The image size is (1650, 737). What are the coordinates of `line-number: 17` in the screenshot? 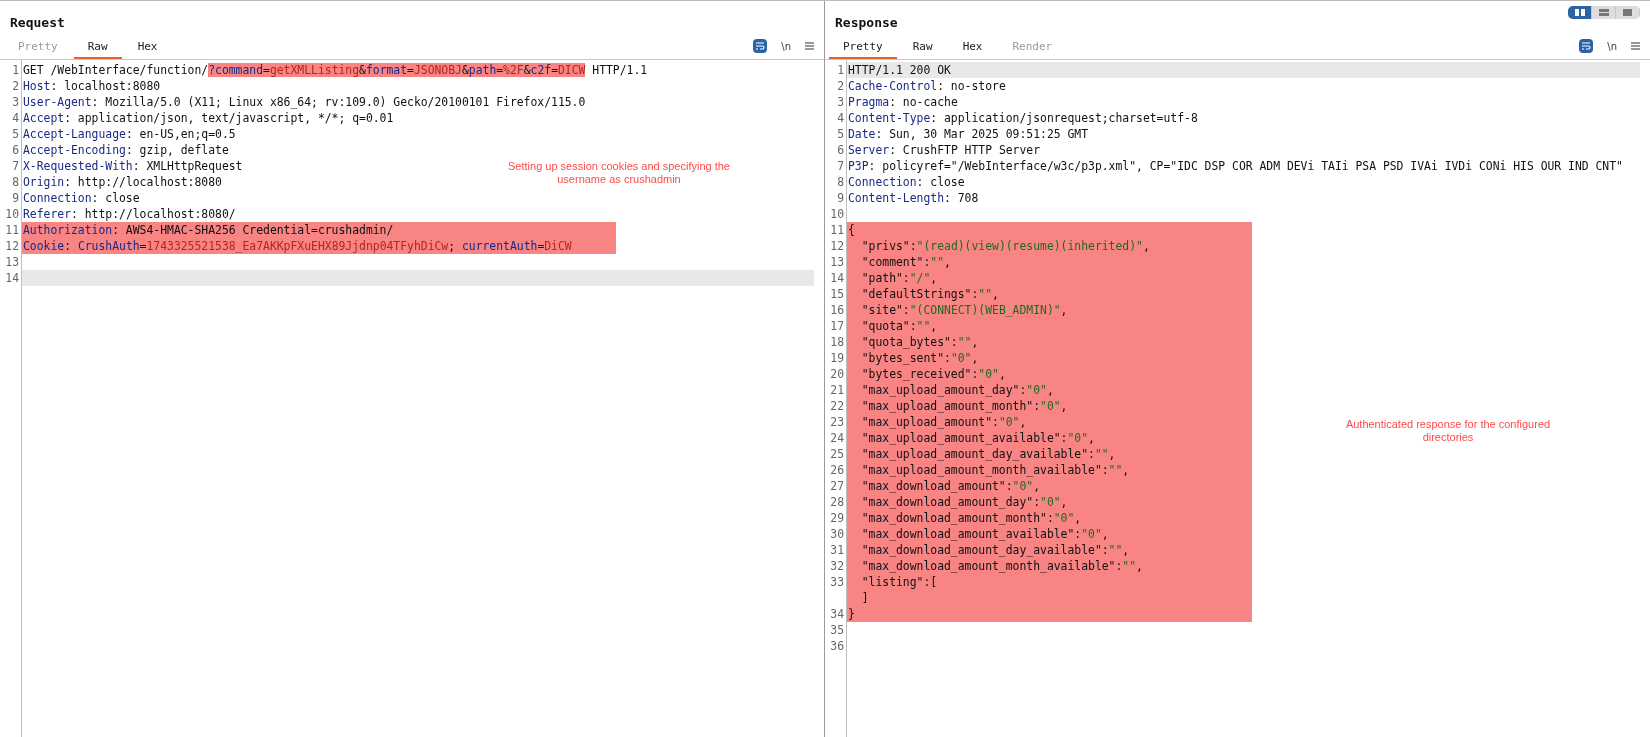 It's located at (837, 326).